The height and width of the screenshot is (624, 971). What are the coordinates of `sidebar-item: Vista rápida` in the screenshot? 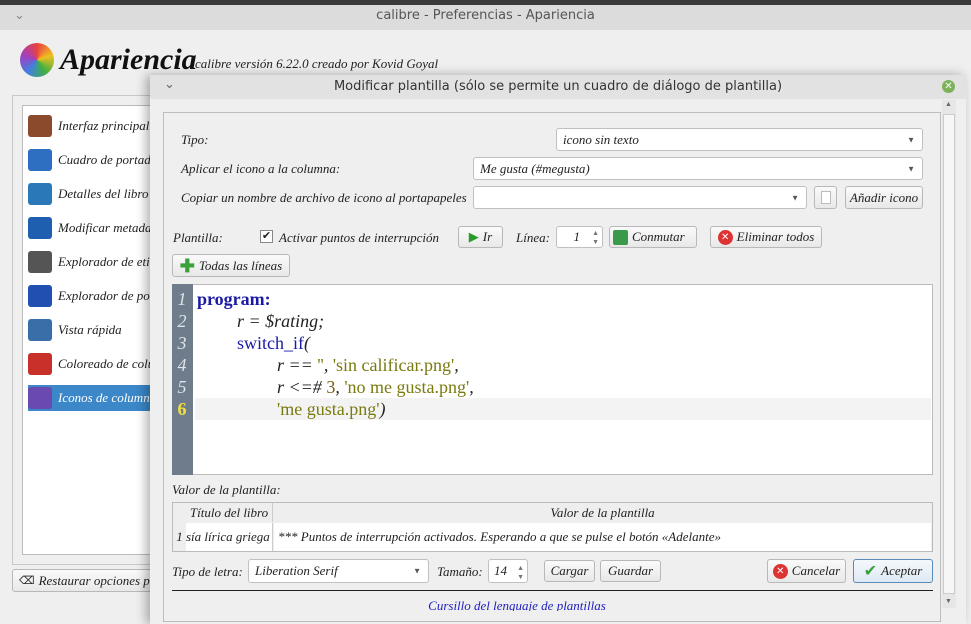 It's located at (94, 330).